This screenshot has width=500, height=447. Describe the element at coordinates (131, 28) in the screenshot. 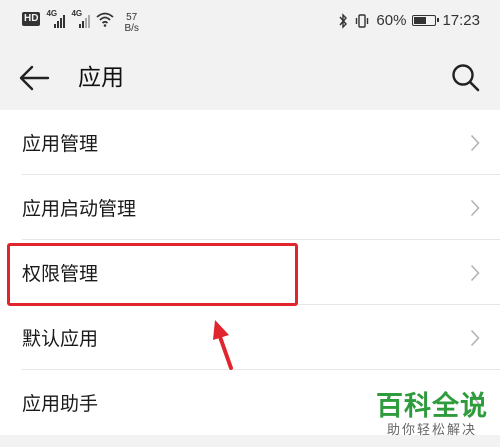

I see `network-speed-unit: B/s` at that location.